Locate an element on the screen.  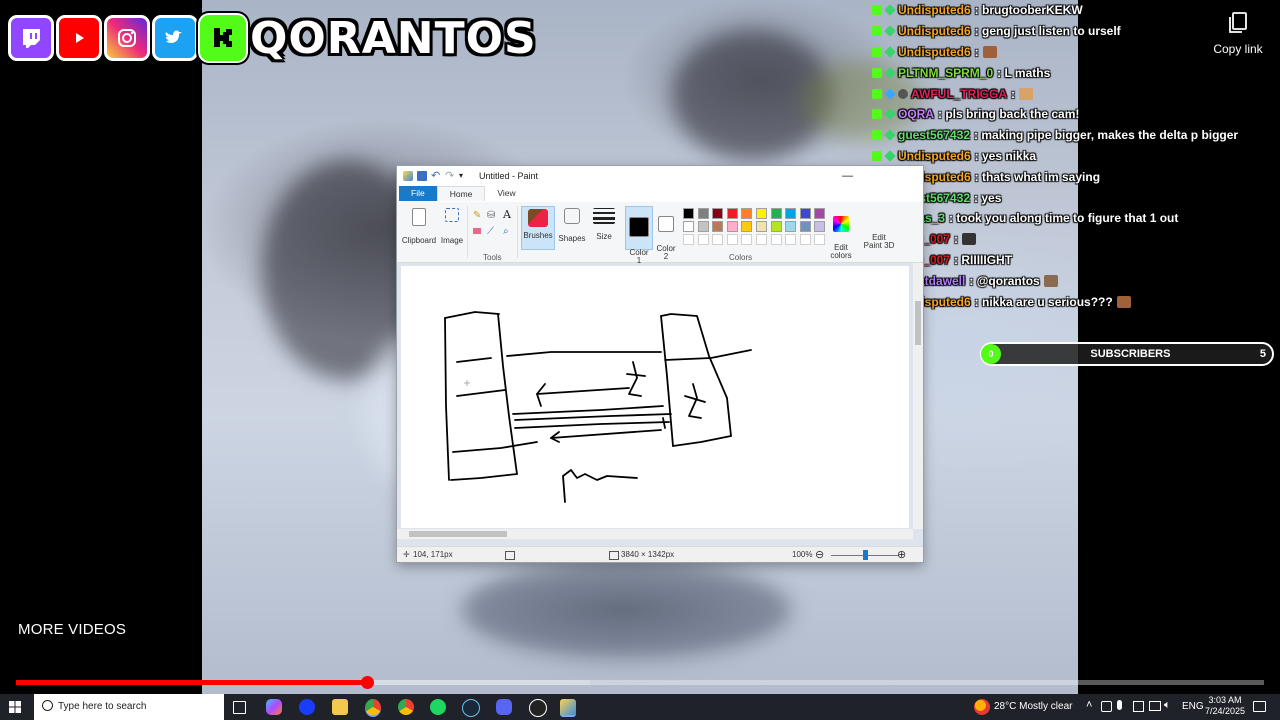
zoom-in-icon: ⊕ is located at coordinates (901, 554).